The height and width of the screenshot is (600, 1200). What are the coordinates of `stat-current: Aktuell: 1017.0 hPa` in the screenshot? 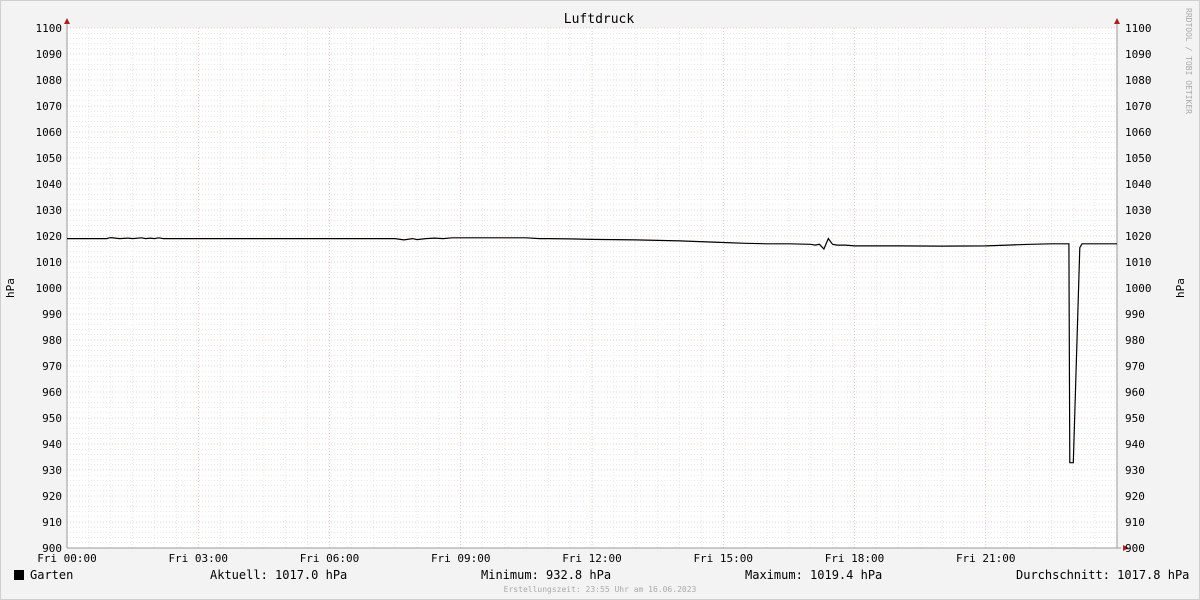 It's located at (279, 575).